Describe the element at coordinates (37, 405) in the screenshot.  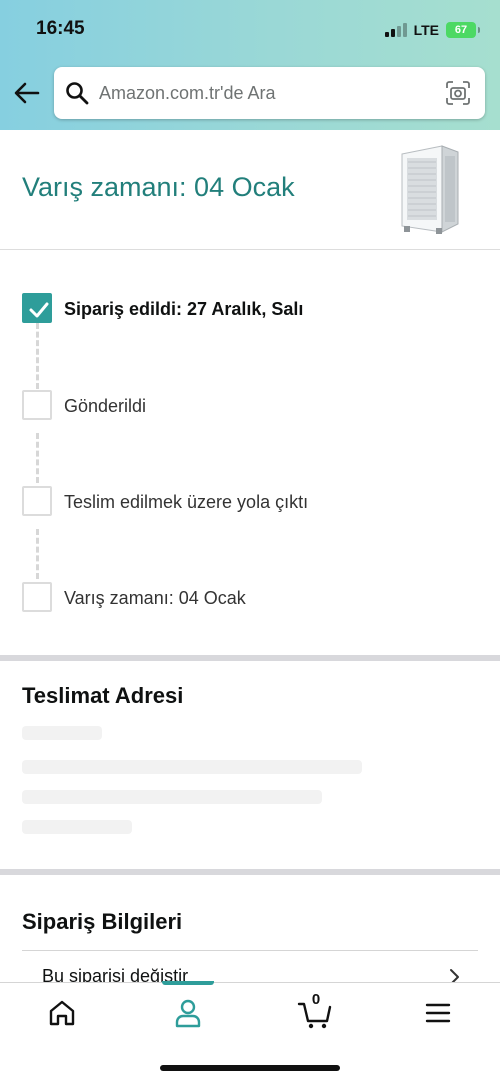
I see `step-checkbox-shipped` at that location.